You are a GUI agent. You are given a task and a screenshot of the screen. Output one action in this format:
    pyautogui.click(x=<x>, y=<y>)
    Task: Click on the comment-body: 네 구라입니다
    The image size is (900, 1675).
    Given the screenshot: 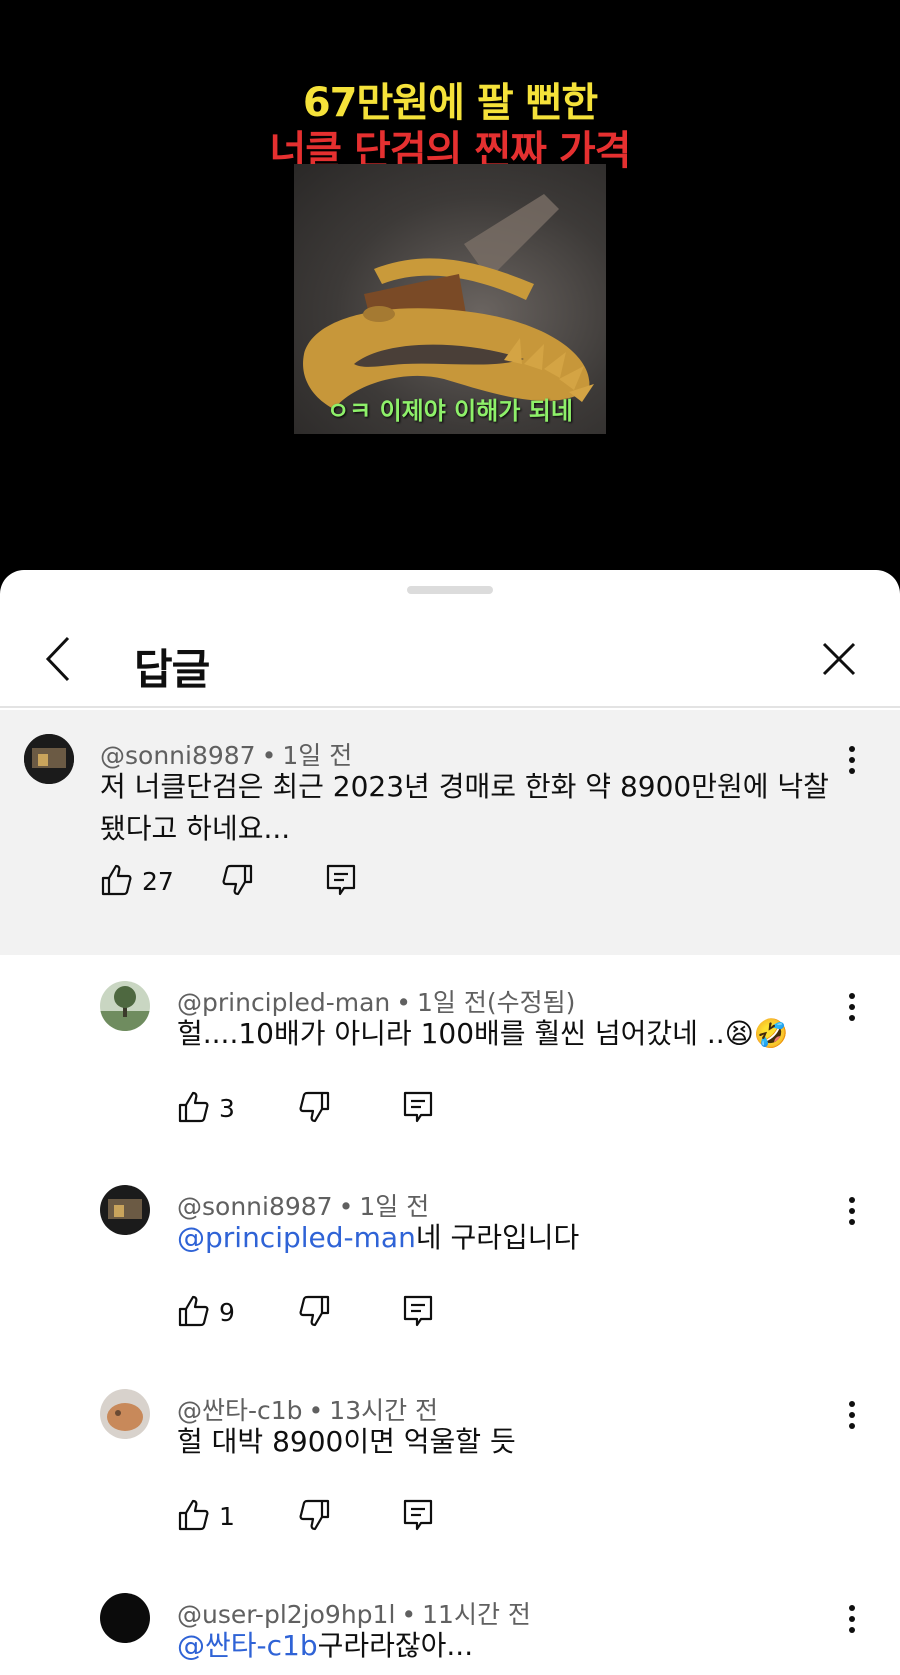 What is the action you would take?
    pyautogui.click(x=497, y=1237)
    